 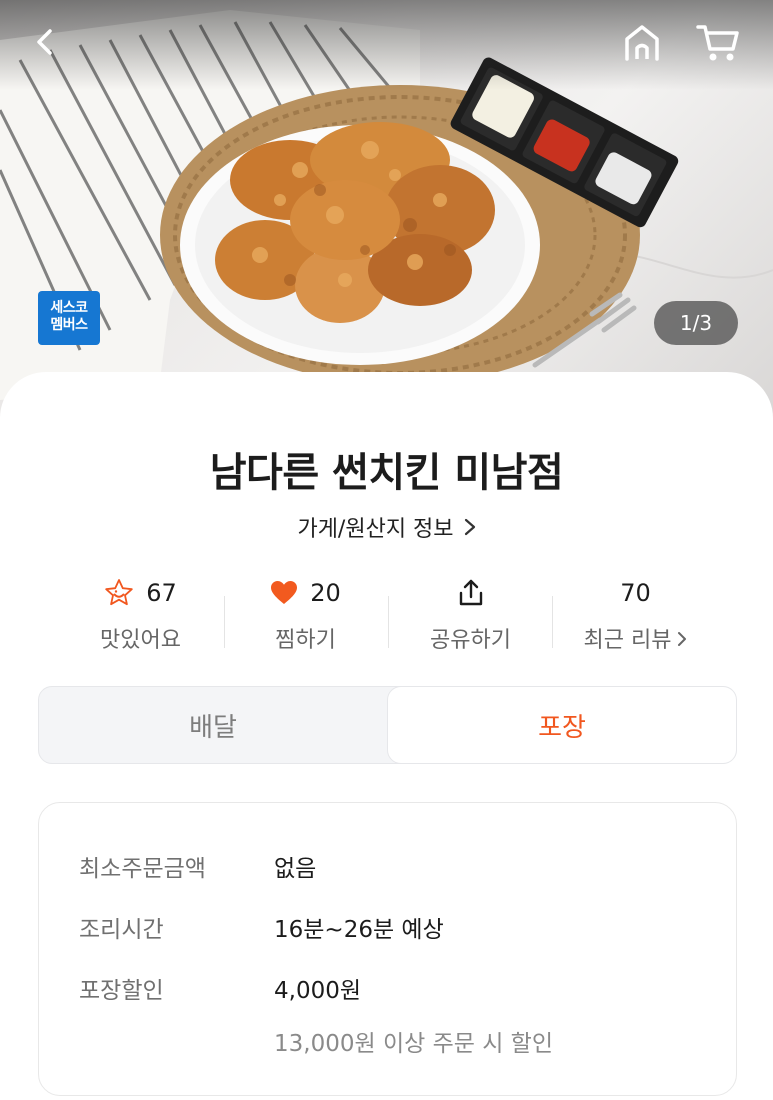 I want to click on discount-row: 포장할인 4,000원, so click(x=220, y=988).